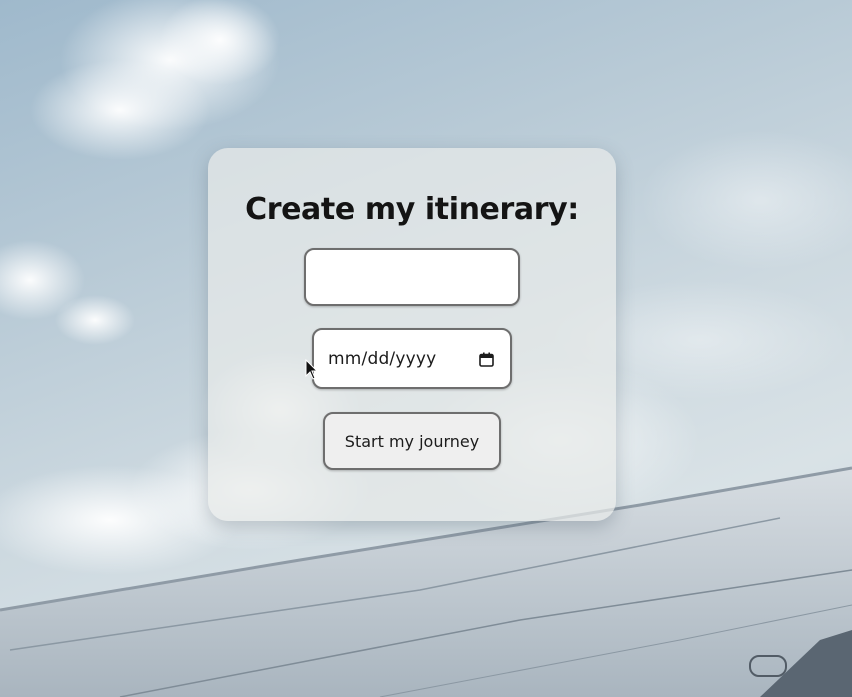 The width and height of the screenshot is (852, 697). What do you see at coordinates (382, 358) in the screenshot?
I see `date-placeholder: mm/dd/yyyy` at bounding box center [382, 358].